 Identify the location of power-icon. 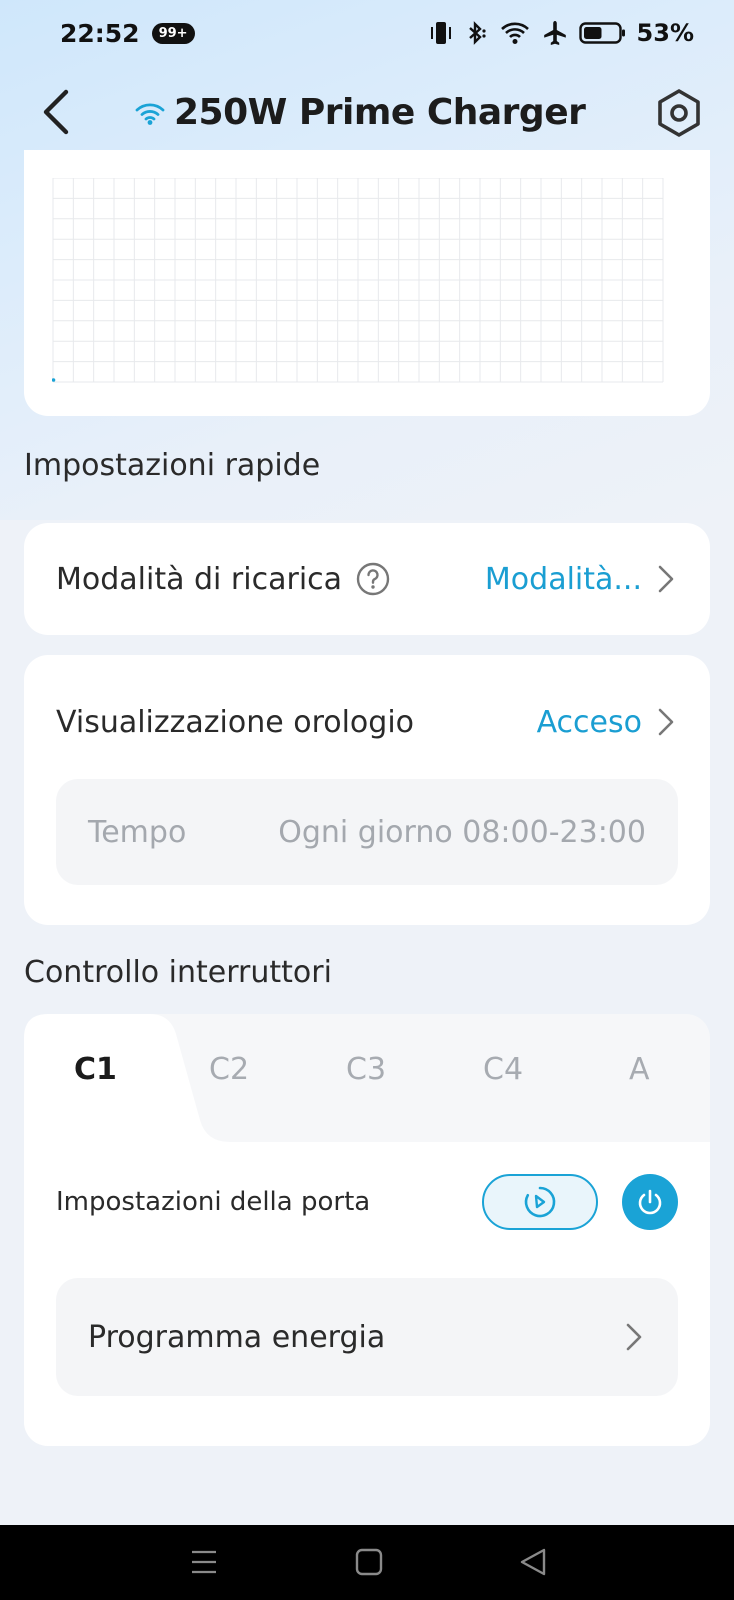
(650, 1202).